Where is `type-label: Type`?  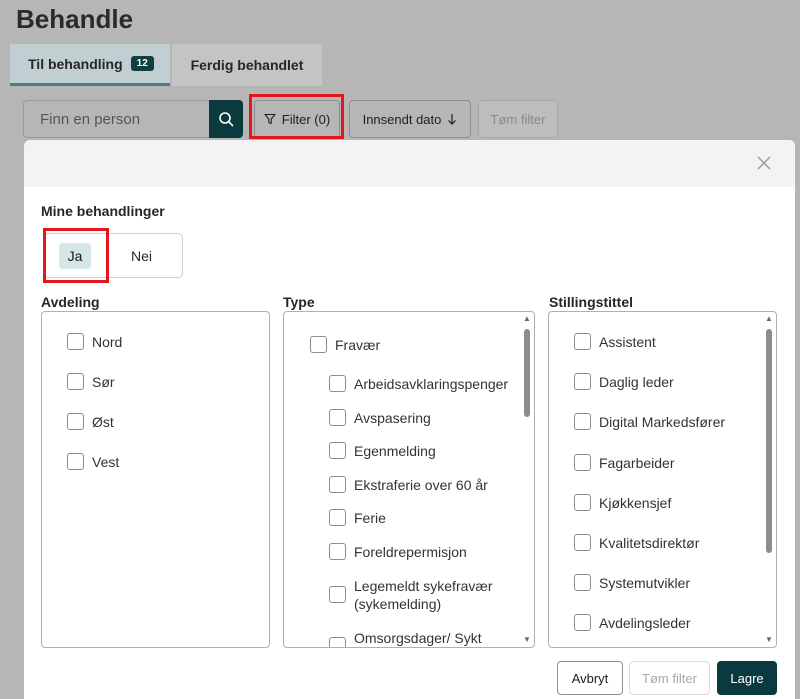 type-label: Type is located at coordinates (299, 302).